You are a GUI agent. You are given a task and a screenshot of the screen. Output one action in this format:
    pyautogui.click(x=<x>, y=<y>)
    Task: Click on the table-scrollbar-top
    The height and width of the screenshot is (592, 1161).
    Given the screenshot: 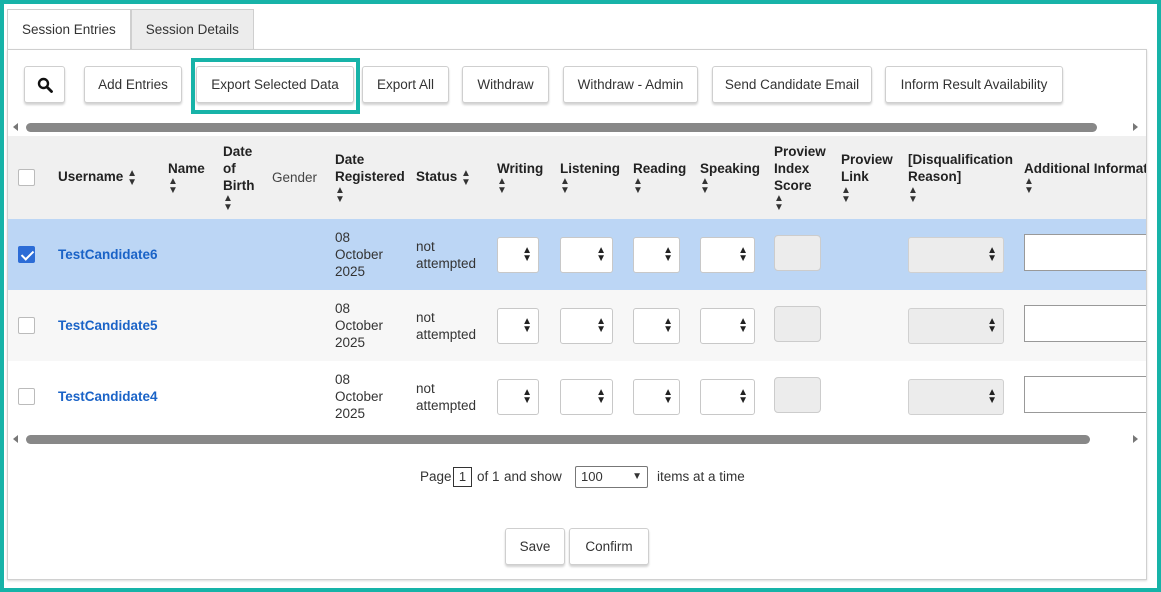 What is the action you would take?
    pyautogui.click(x=577, y=128)
    